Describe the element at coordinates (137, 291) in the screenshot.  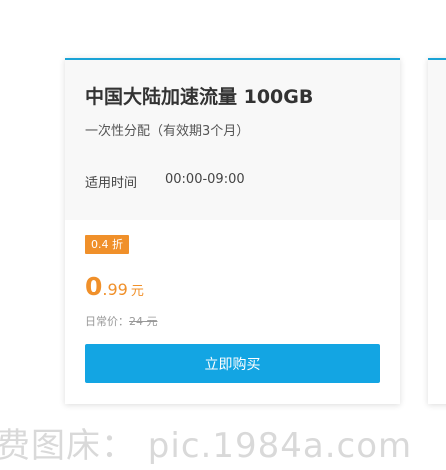
I see `price-unit: 元` at that location.